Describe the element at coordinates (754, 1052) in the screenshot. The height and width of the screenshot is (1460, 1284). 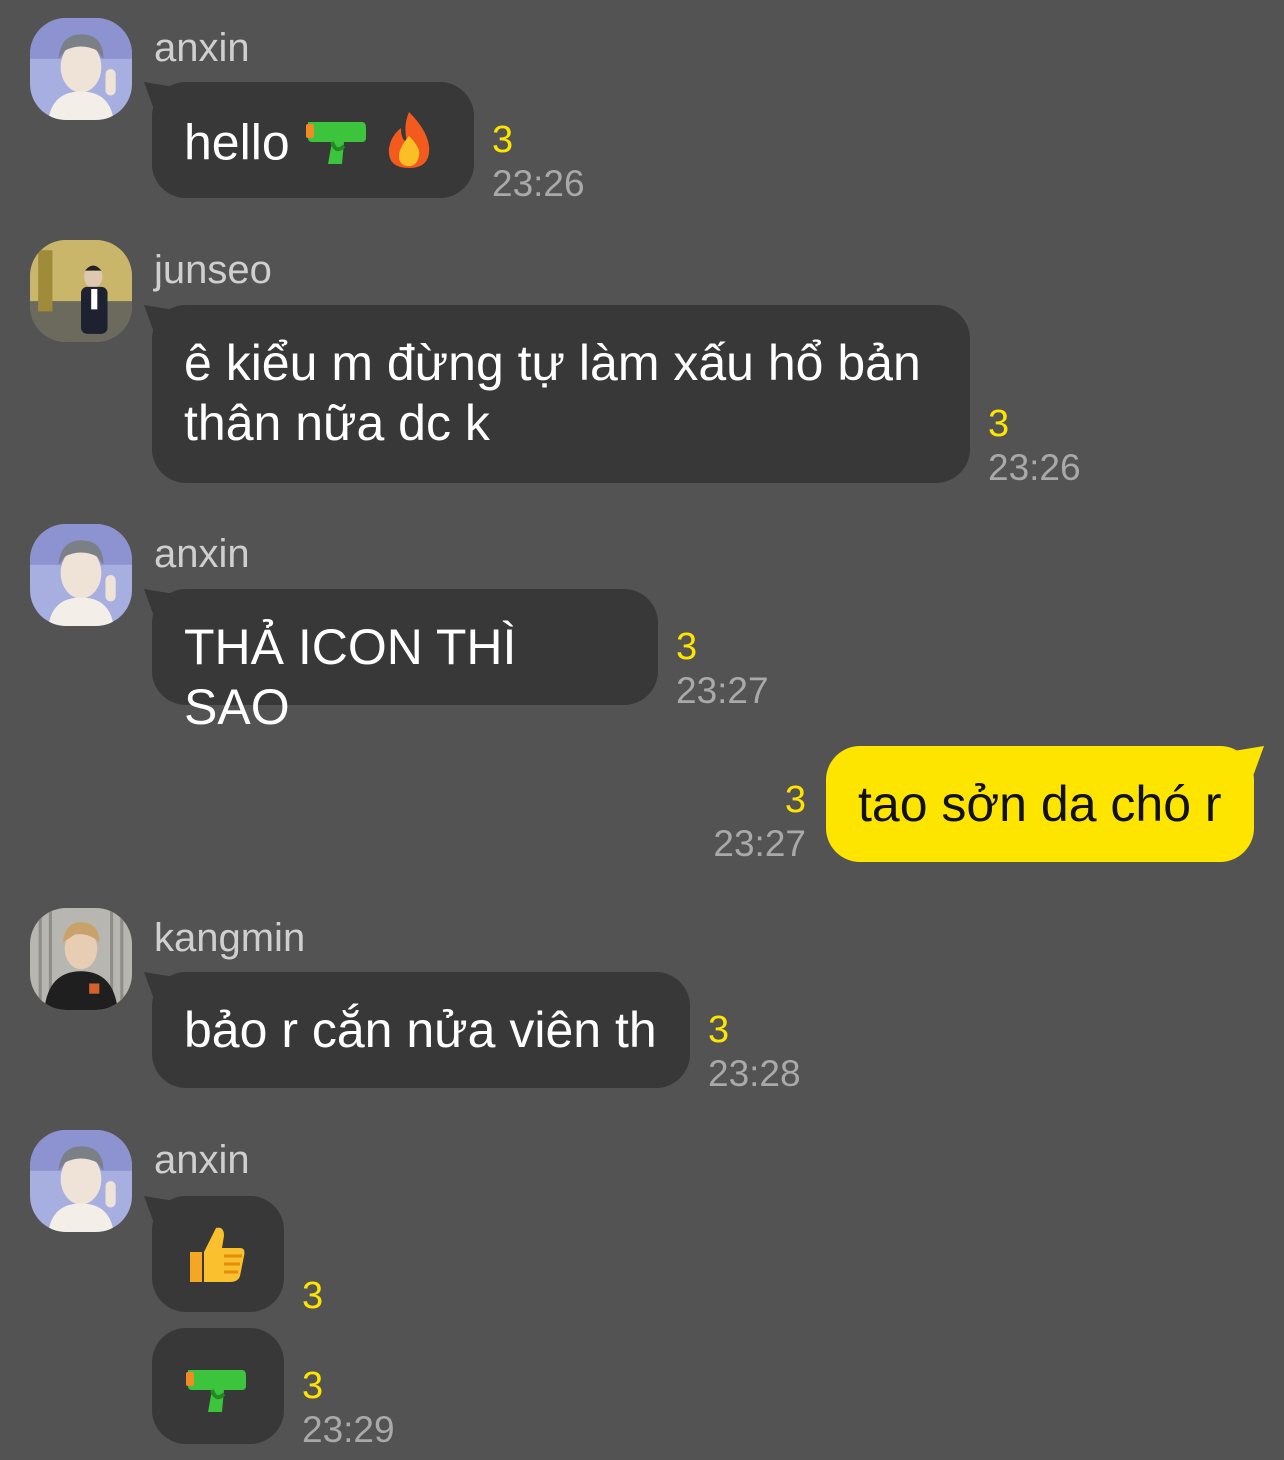
I see `message-meta: 3 23:28` at that location.